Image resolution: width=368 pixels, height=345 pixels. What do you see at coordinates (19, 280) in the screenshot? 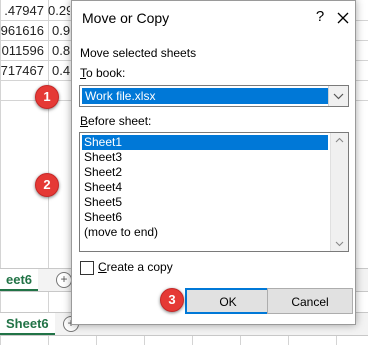
I see `sheet-tab: eet6` at bounding box center [19, 280].